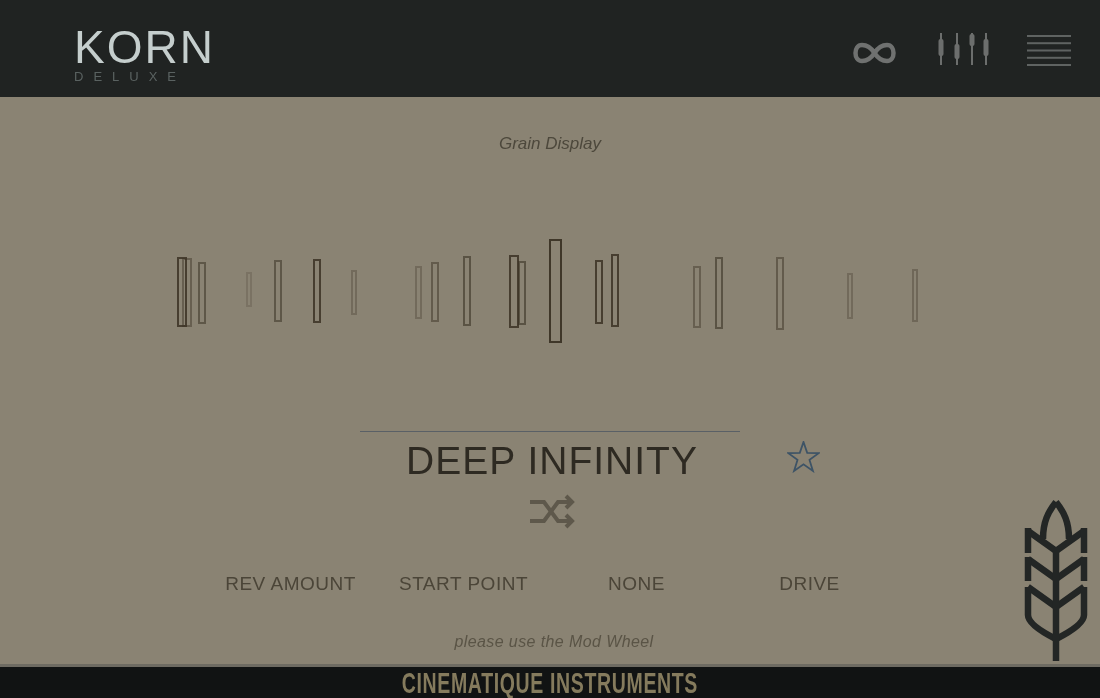 The height and width of the screenshot is (698, 1100). I want to click on macro-label: REV AMOUNT, so click(290, 584).